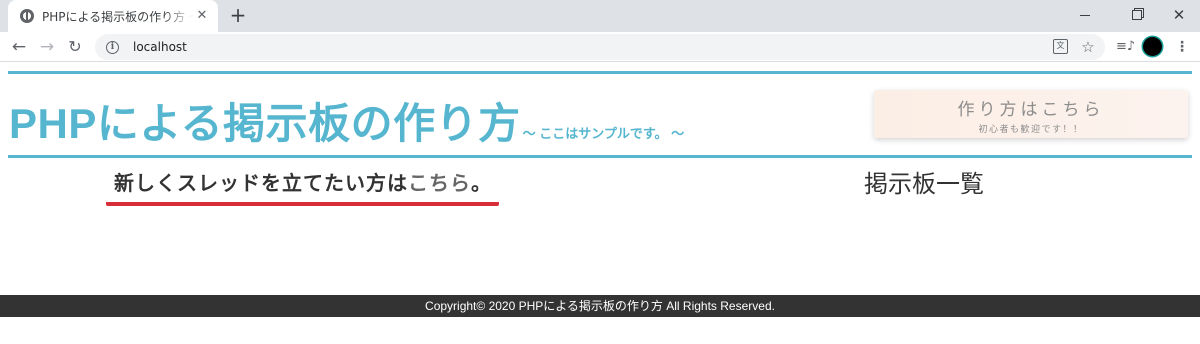 This screenshot has height=344, width=1200. I want to click on browser-tabstrip: PHPによる掲示板の作り方 ～ここはサ ✕ + ✕, so click(600, 16).